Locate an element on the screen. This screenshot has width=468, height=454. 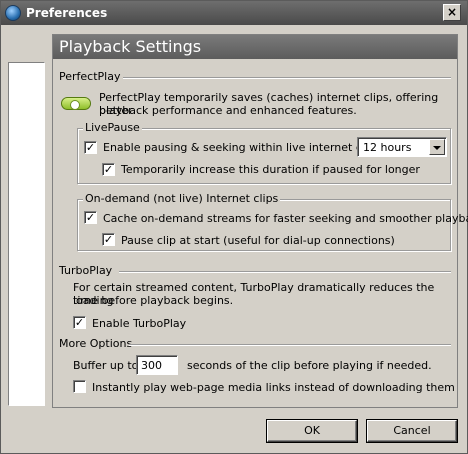
section-perfectplay-label: PerfectPlay is located at coordinates (90, 76).